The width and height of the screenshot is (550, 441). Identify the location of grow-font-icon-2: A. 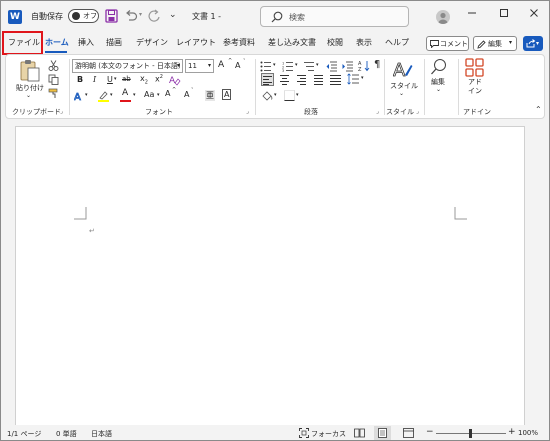
(167, 93).